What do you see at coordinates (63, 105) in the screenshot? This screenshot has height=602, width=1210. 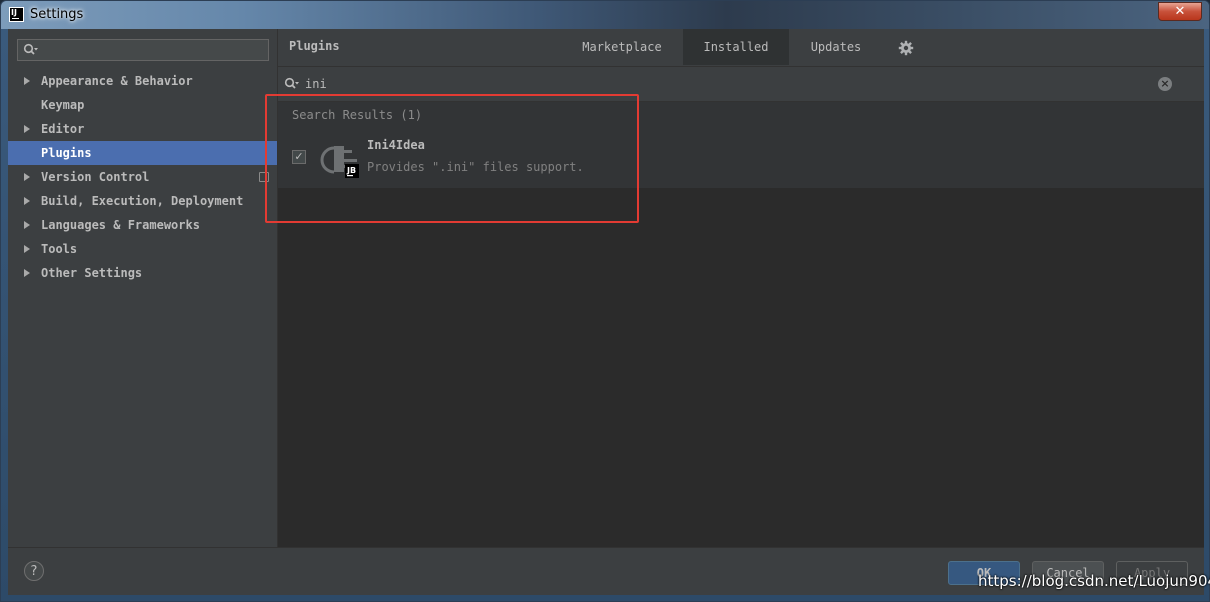 I see `sidebar-item-label: Keymap` at bounding box center [63, 105].